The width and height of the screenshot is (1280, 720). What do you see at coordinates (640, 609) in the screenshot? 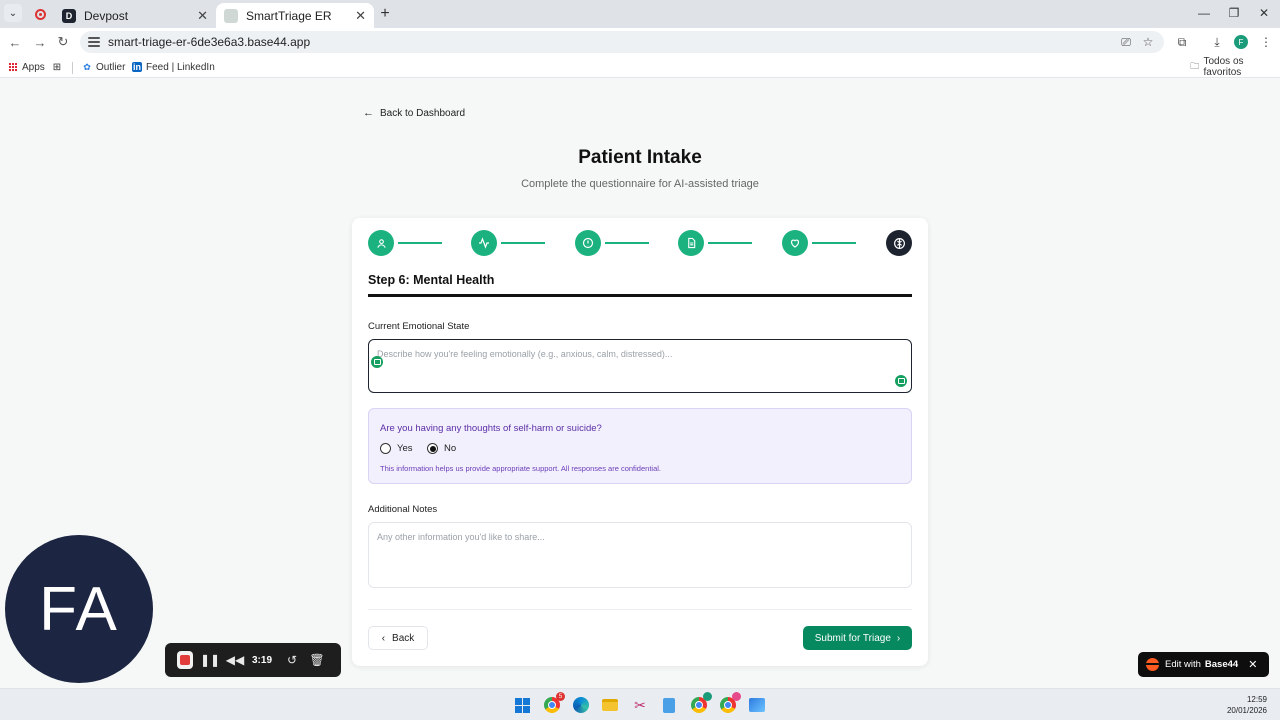
I see `form-footer-divider` at bounding box center [640, 609].